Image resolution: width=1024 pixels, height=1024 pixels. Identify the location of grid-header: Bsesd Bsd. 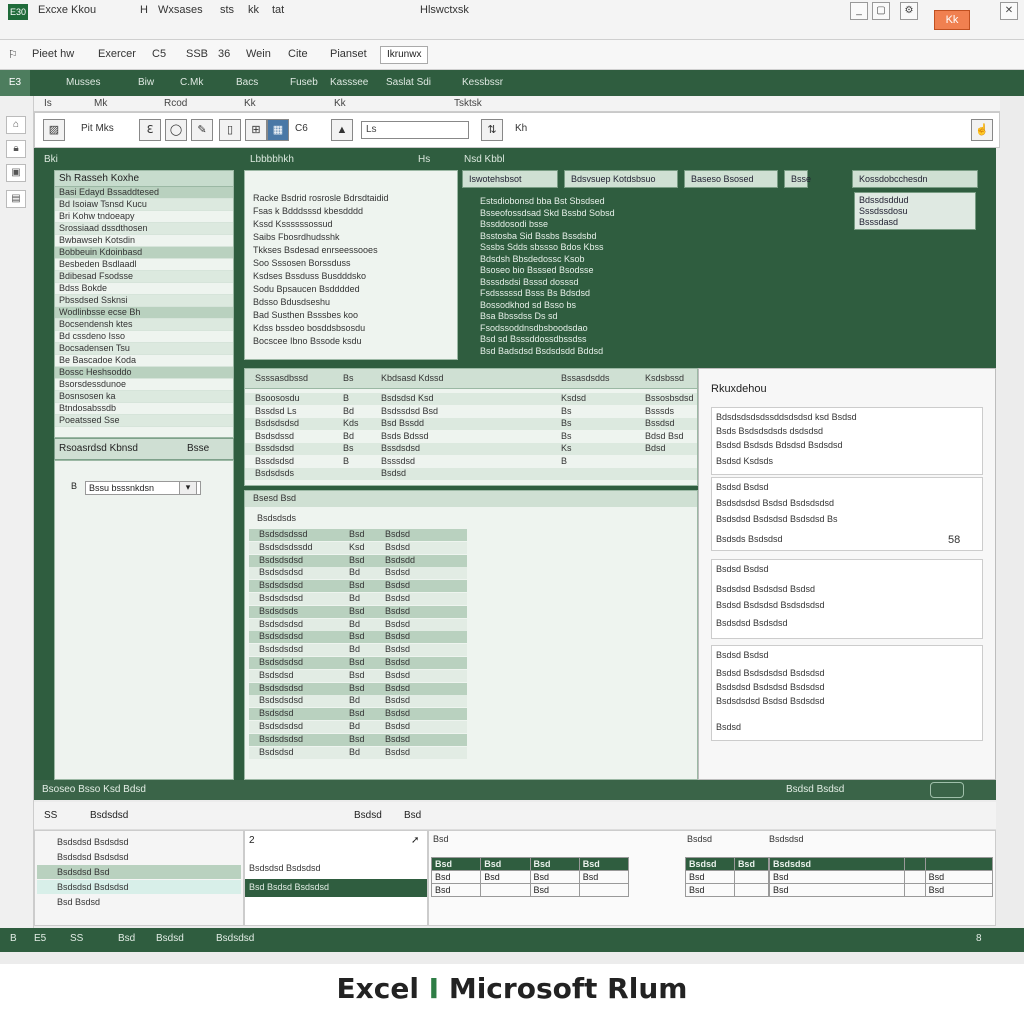
(471, 499).